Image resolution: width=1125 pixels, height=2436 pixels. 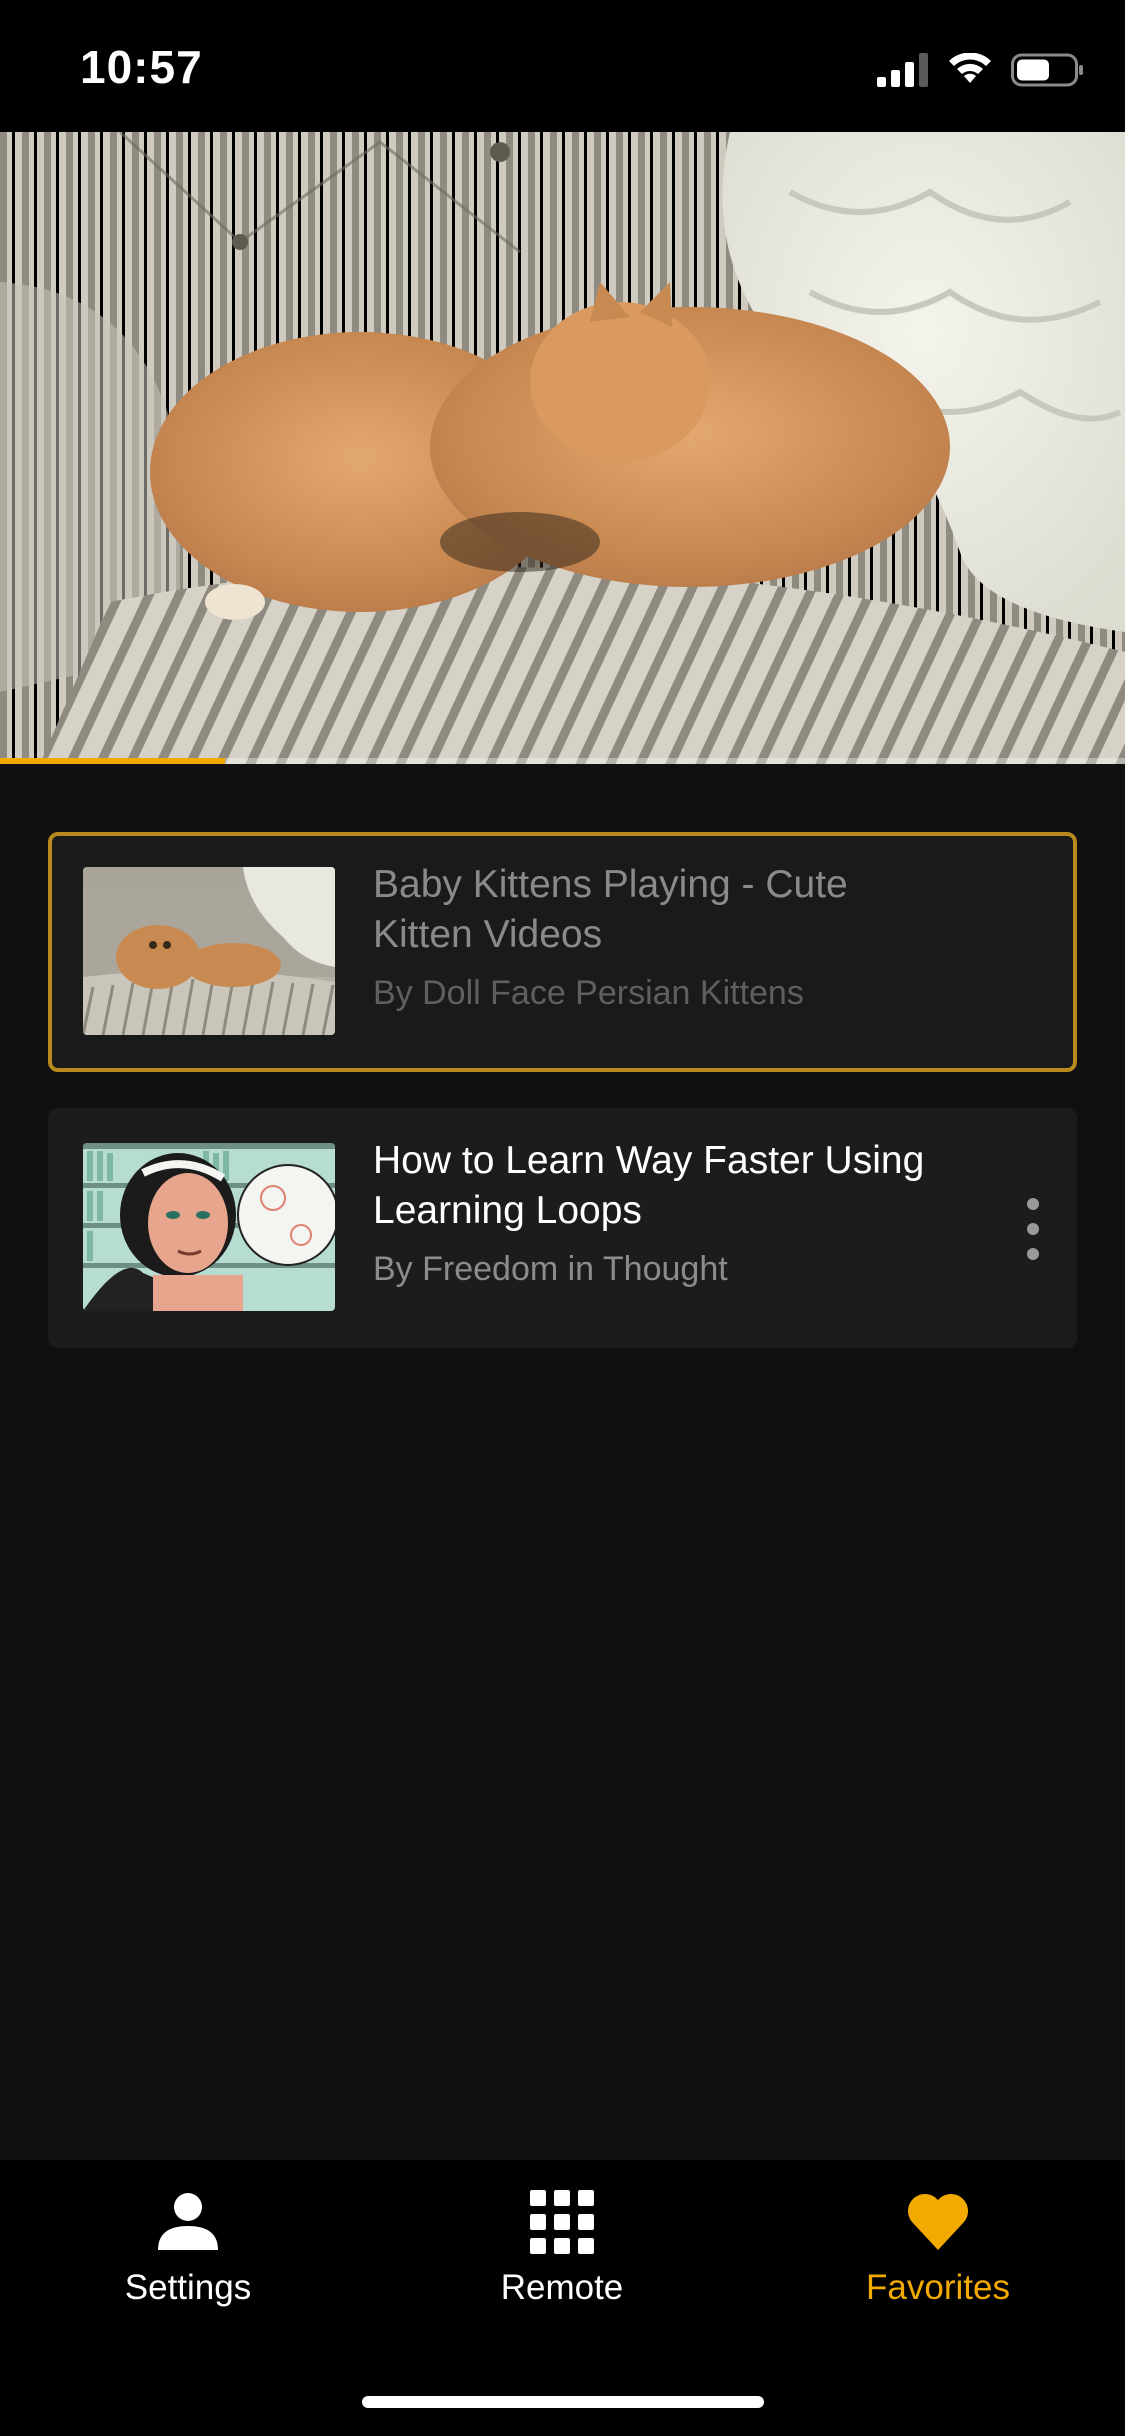 I want to click on tab-bar: Settings Remote Favorites, so click(x=562, y=2298).